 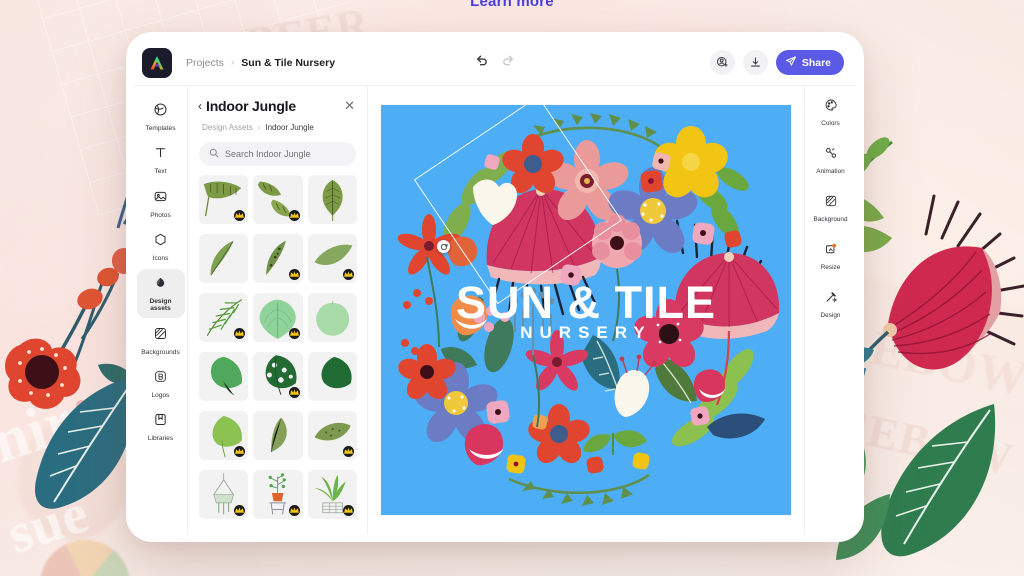 What do you see at coordinates (831, 203) in the screenshot?
I see `background-icon` at bounding box center [831, 203].